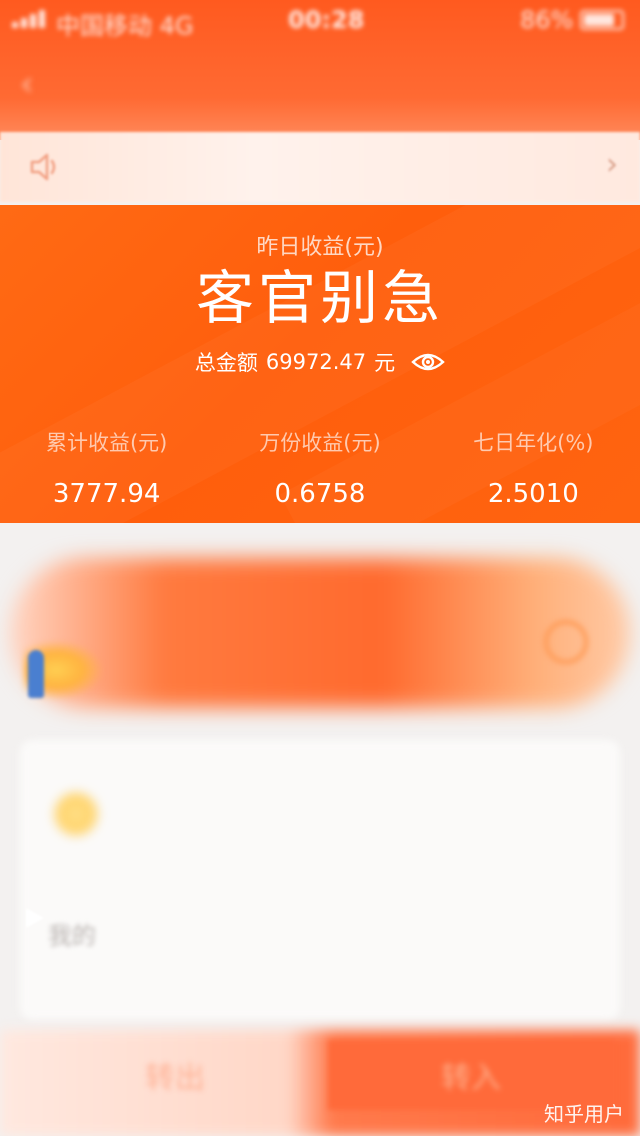 This screenshot has height=1136, width=640. What do you see at coordinates (226, 363) in the screenshot?
I see `total-amount-label: 总金额` at bounding box center [226, 363].